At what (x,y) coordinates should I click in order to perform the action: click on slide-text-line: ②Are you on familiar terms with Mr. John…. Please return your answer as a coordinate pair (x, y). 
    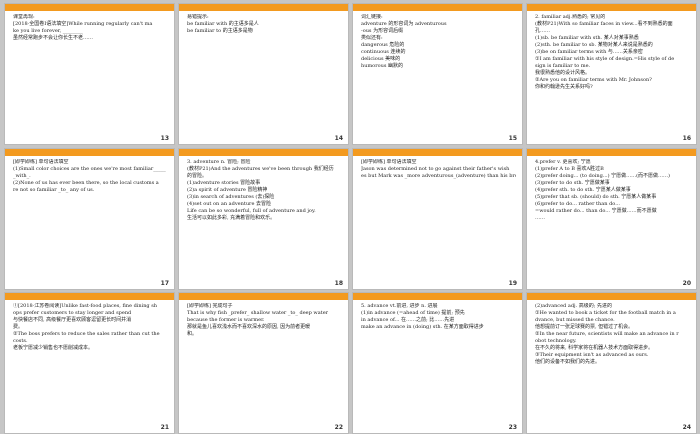
    Looking at the image, I should click on (593, 80).